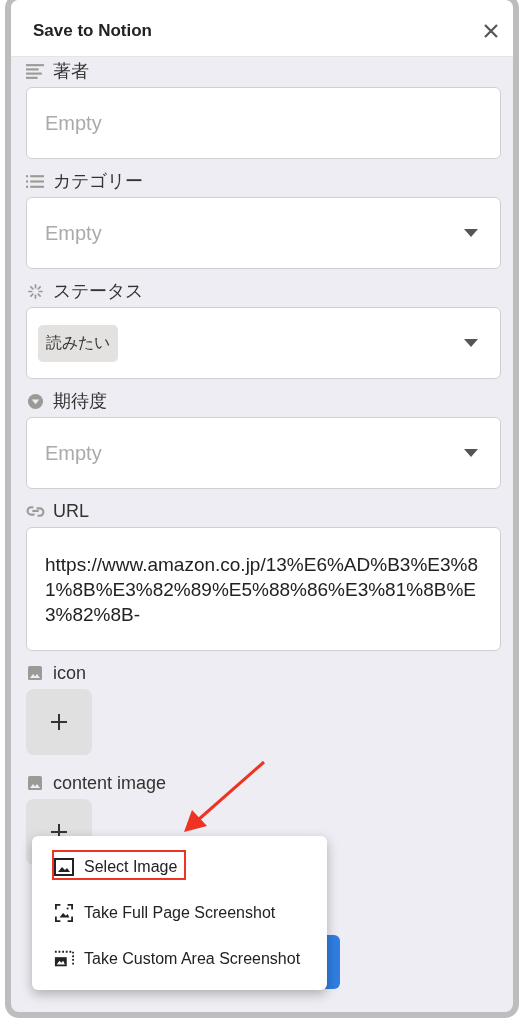  I want to click on menu-item: Select Image, so click(179, 867).